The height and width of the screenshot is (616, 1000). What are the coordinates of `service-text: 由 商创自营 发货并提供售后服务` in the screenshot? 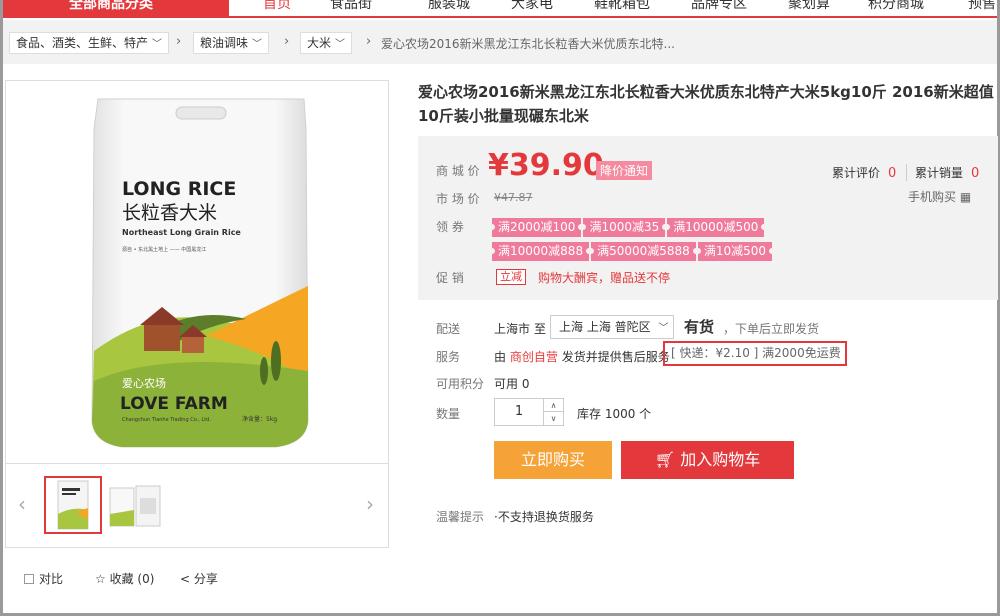 It's located at (582, 356).